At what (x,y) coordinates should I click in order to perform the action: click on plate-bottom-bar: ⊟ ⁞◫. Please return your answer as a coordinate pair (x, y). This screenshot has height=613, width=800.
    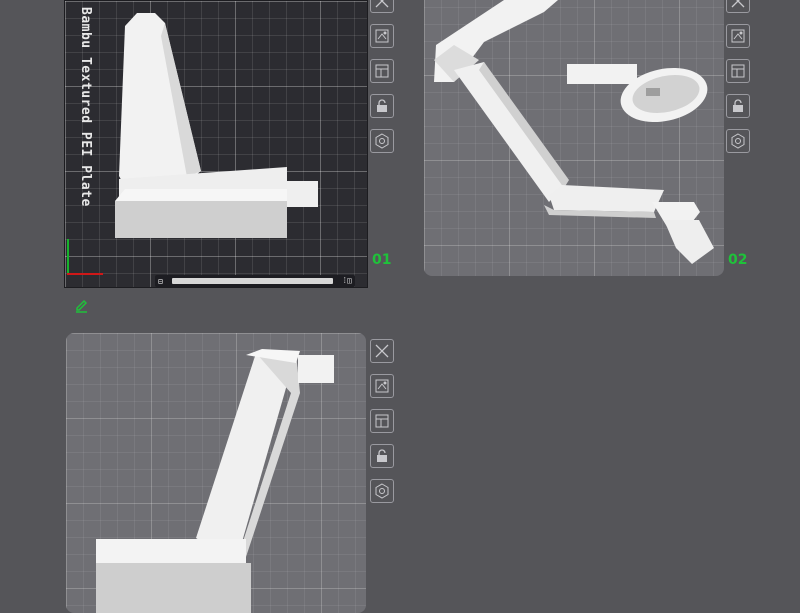
    Looking at the image, I should click on (255, 281).